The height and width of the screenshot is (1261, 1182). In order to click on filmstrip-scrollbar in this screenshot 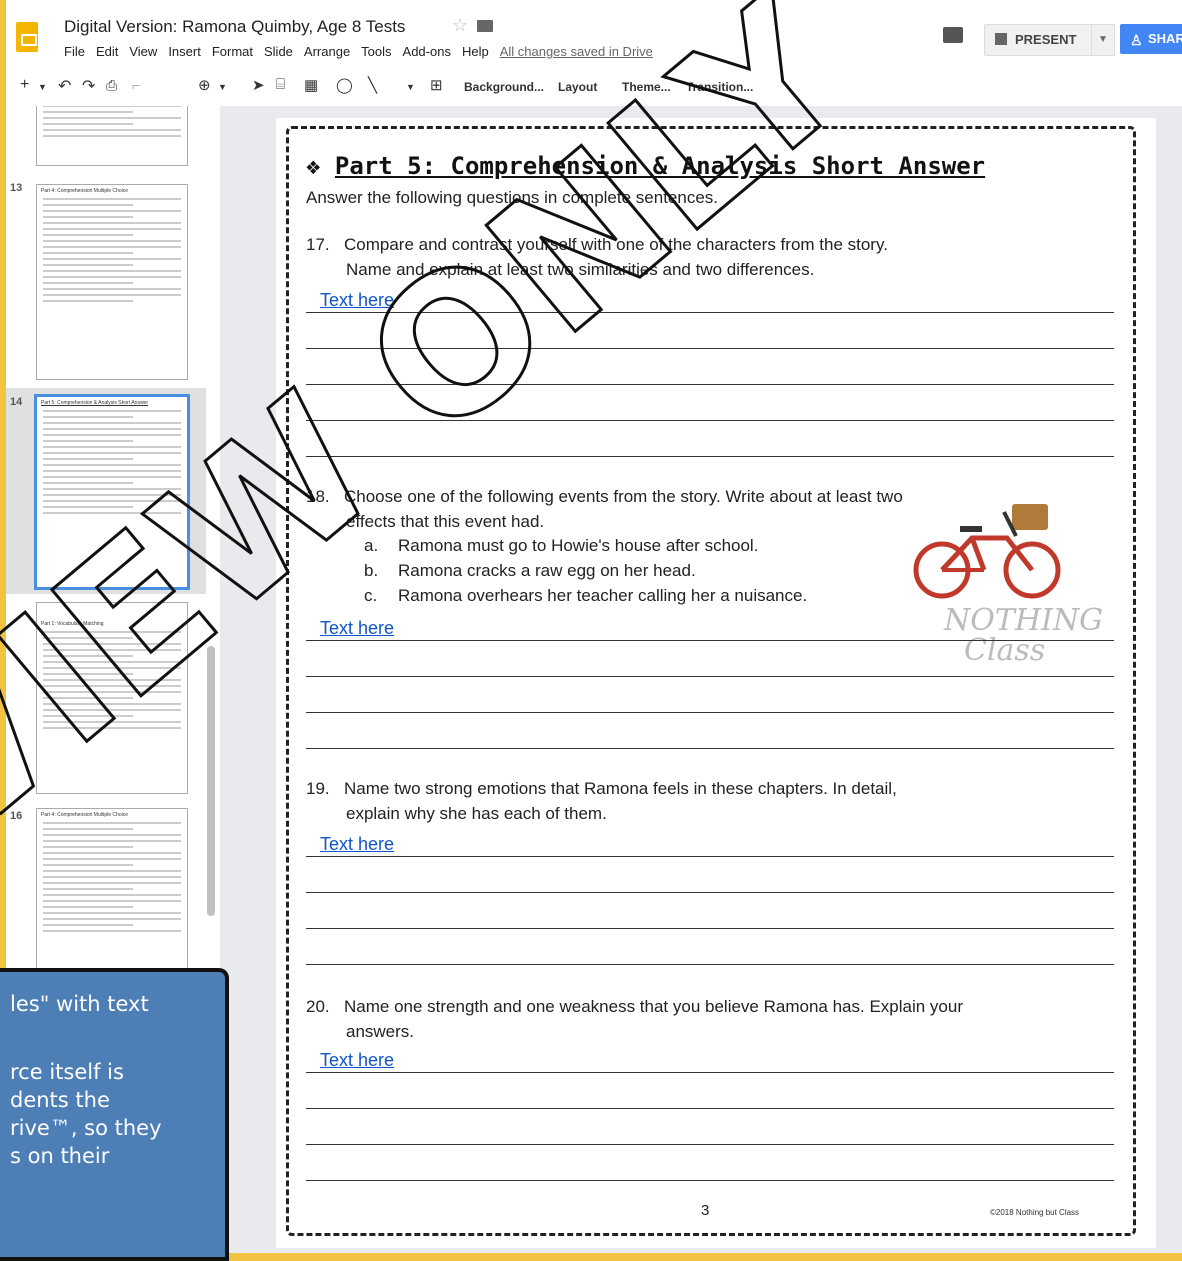, I will do `click(211, 781)`.